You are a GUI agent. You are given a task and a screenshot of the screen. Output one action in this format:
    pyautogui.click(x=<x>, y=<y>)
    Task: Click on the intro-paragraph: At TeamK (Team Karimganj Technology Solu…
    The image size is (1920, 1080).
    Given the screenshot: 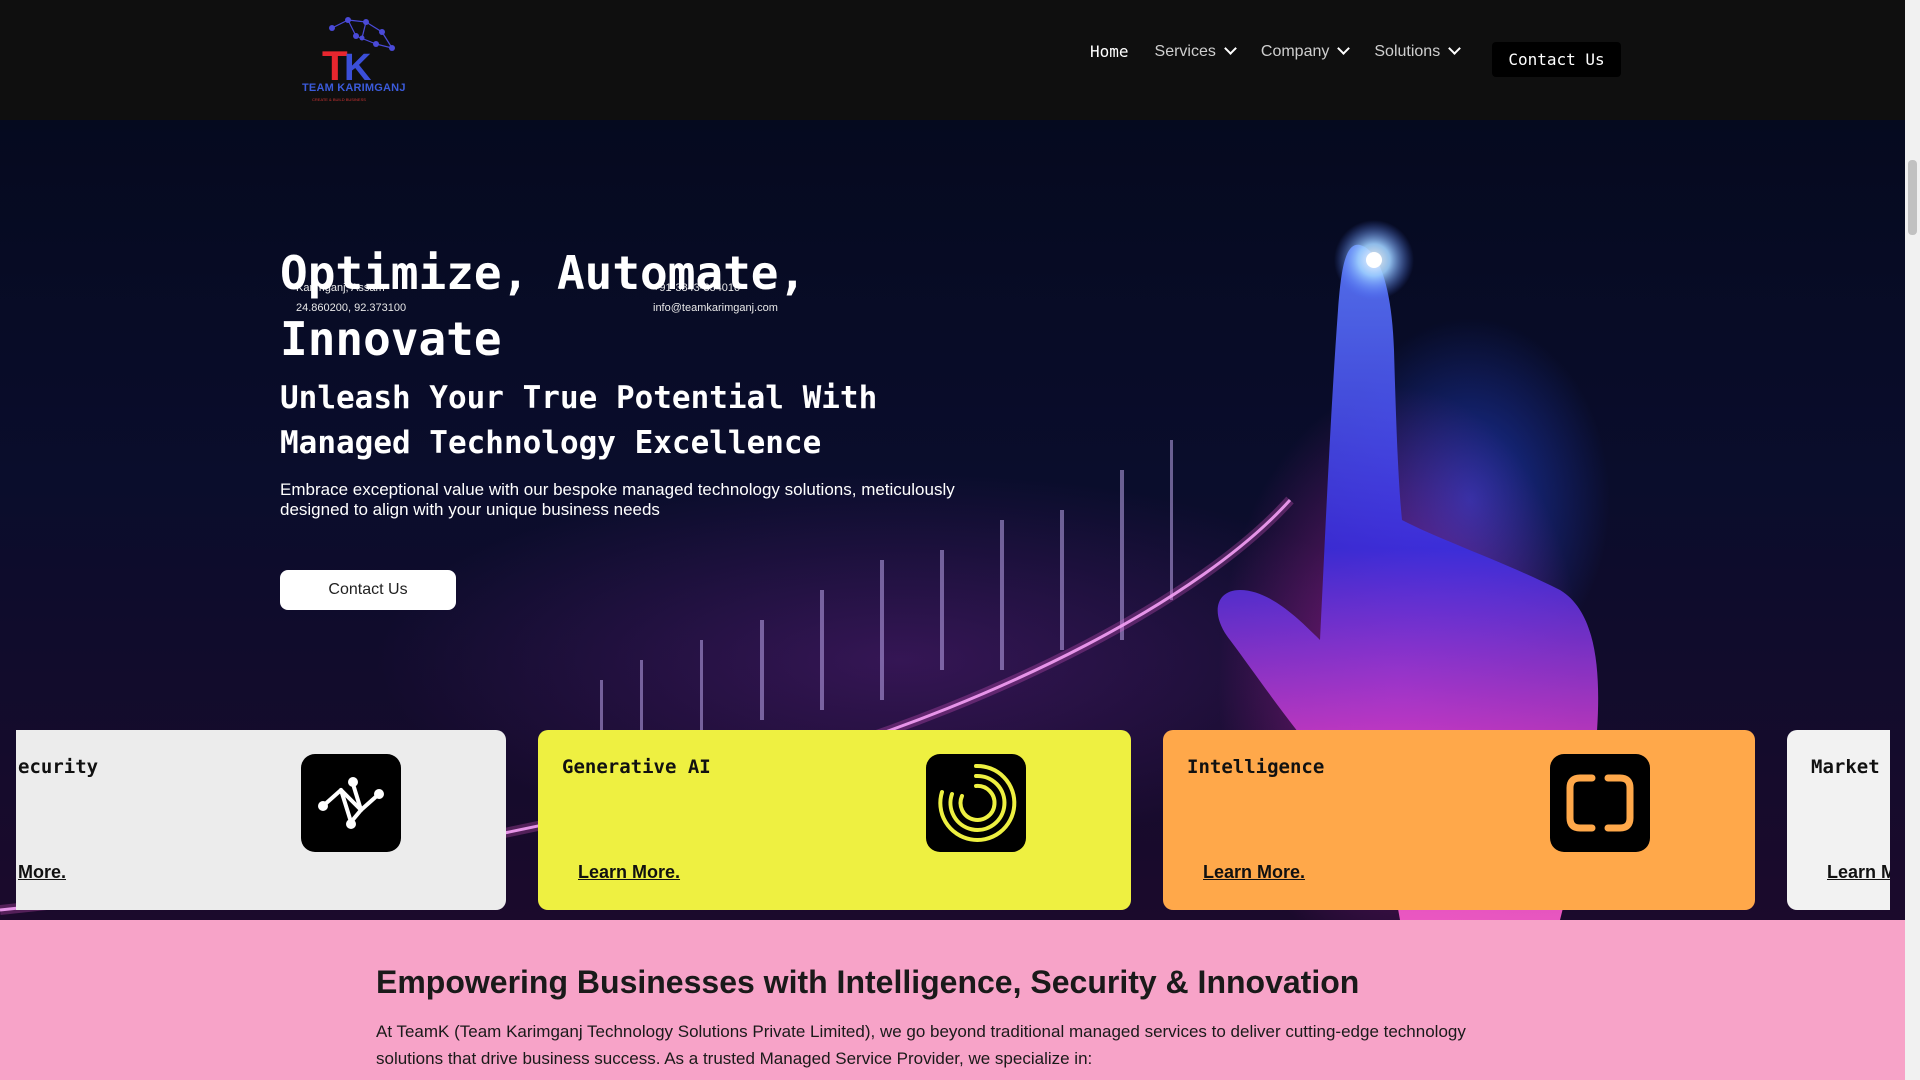 What is the action you would take?
    pyautogui.click(x=921, y=1045)
    